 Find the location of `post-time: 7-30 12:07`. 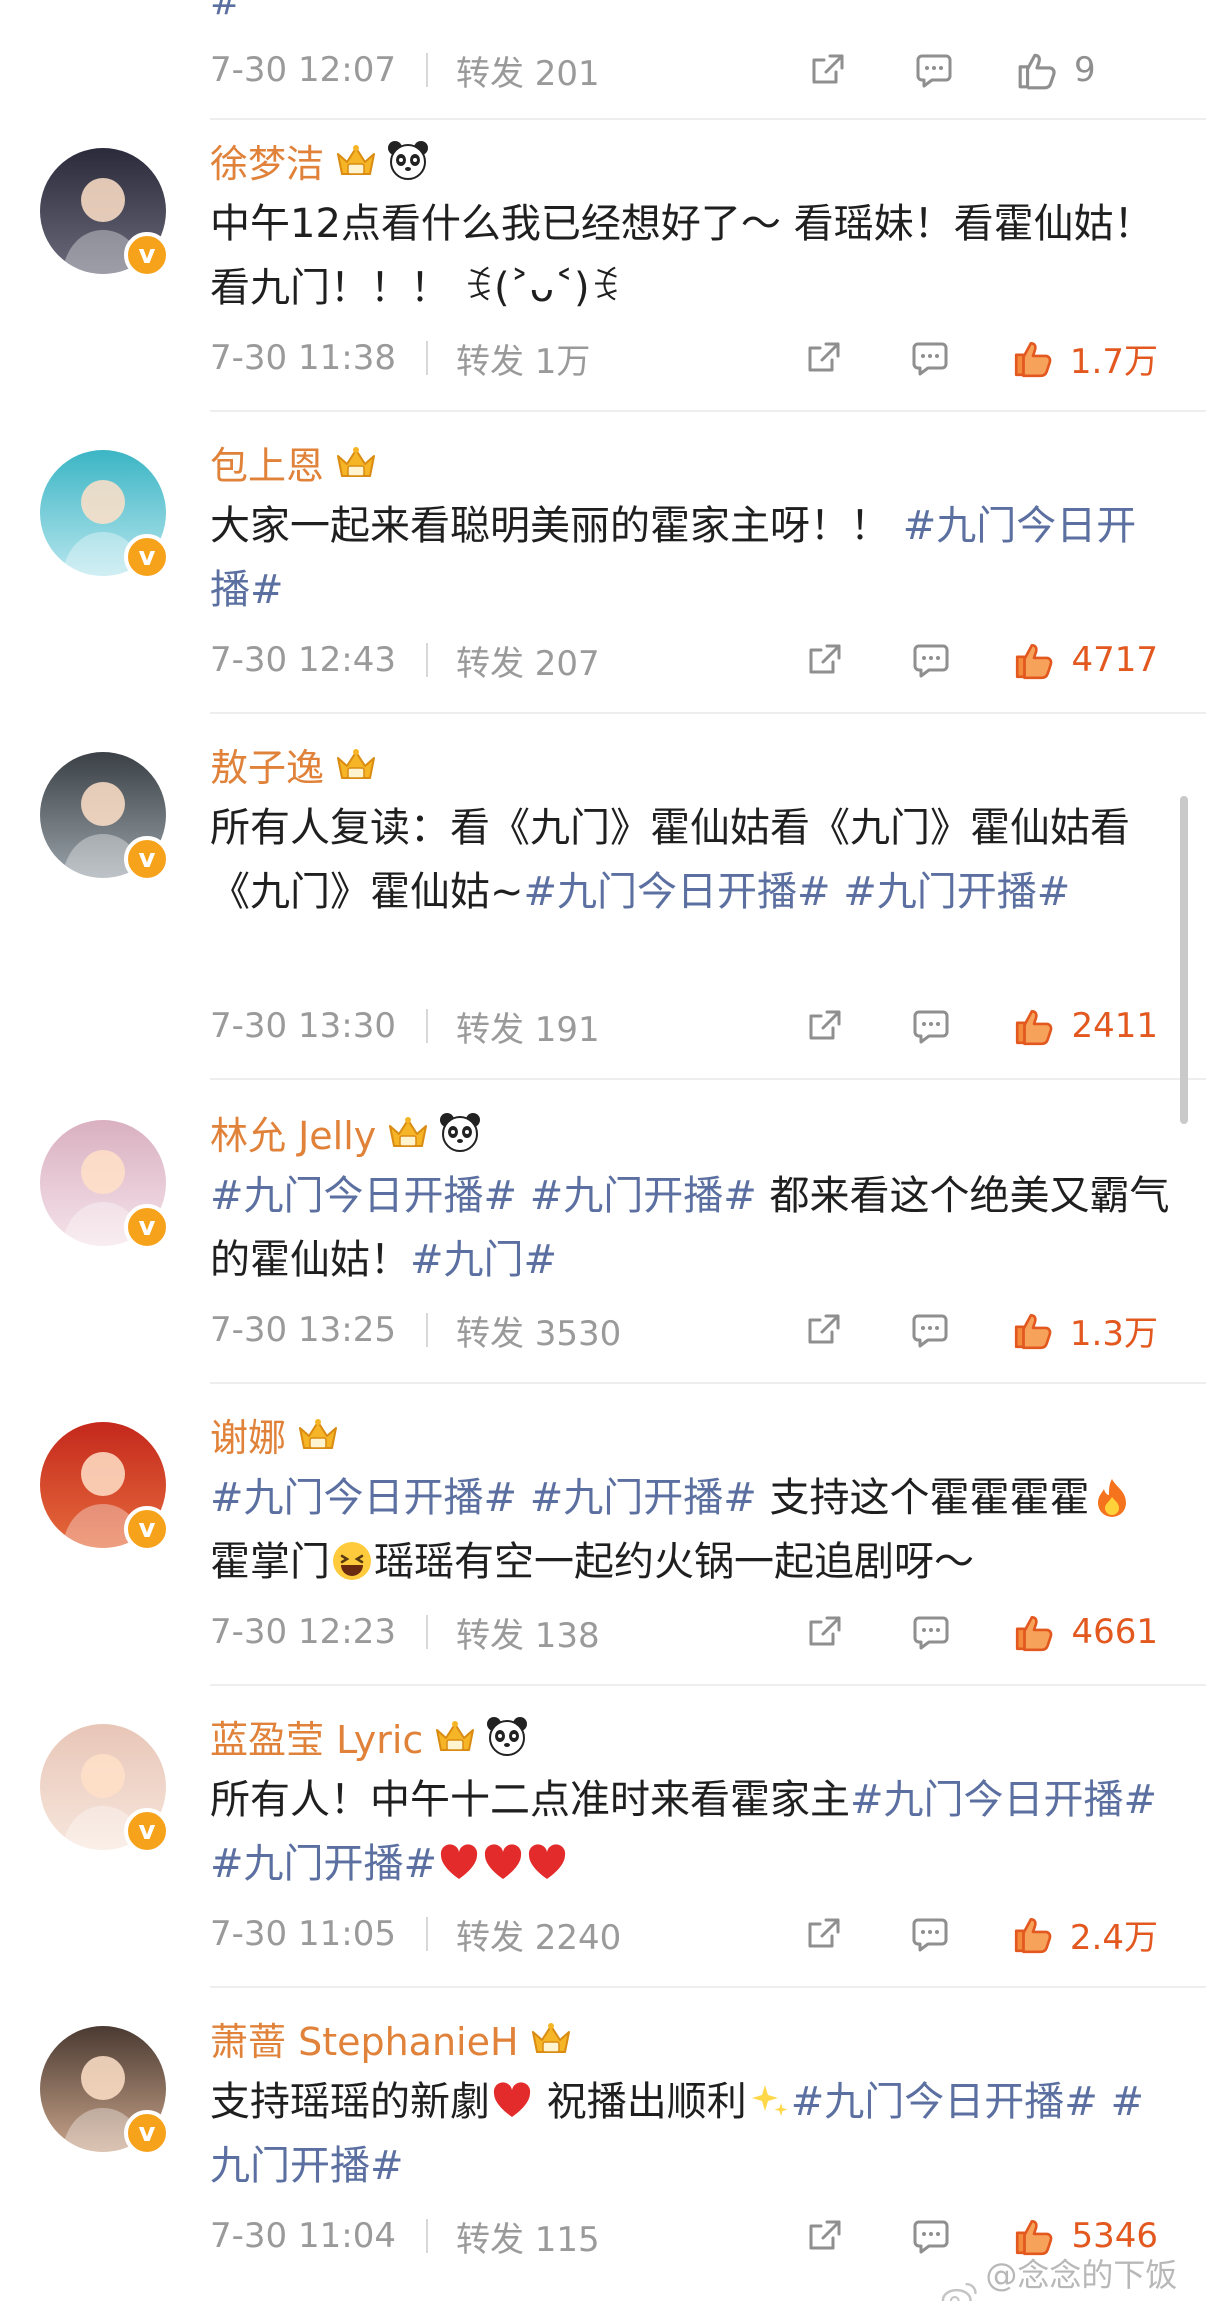

post-time: 7-30 12:07 is located at coordinates (303, 70).